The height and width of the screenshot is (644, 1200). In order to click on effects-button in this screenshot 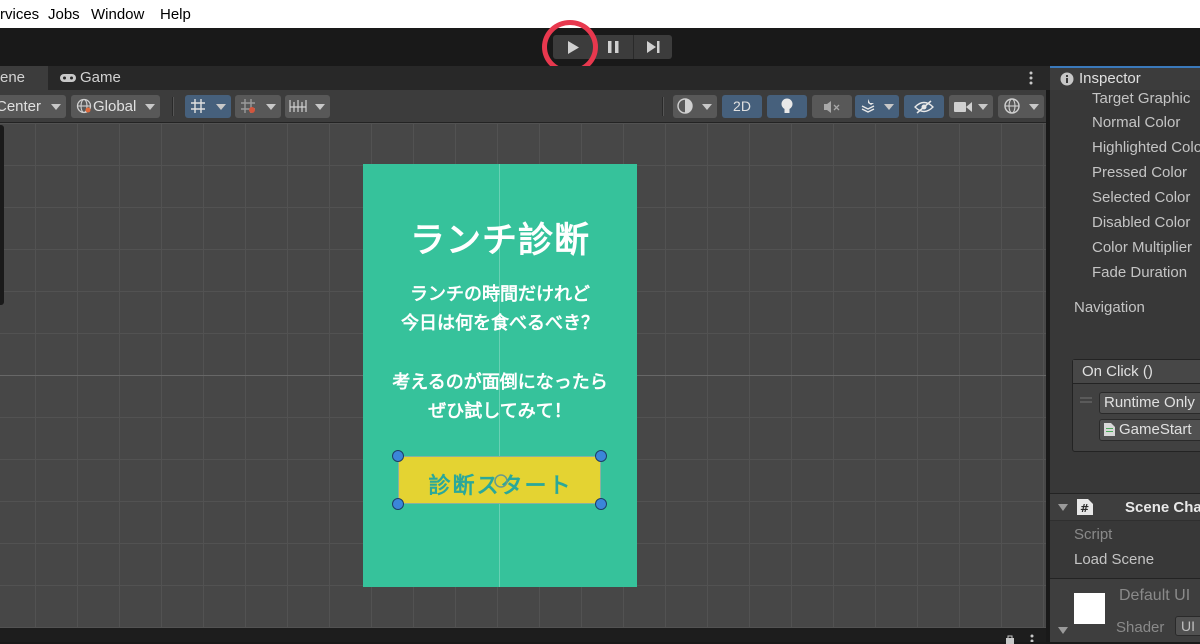, I will do `click(877, 106)`.